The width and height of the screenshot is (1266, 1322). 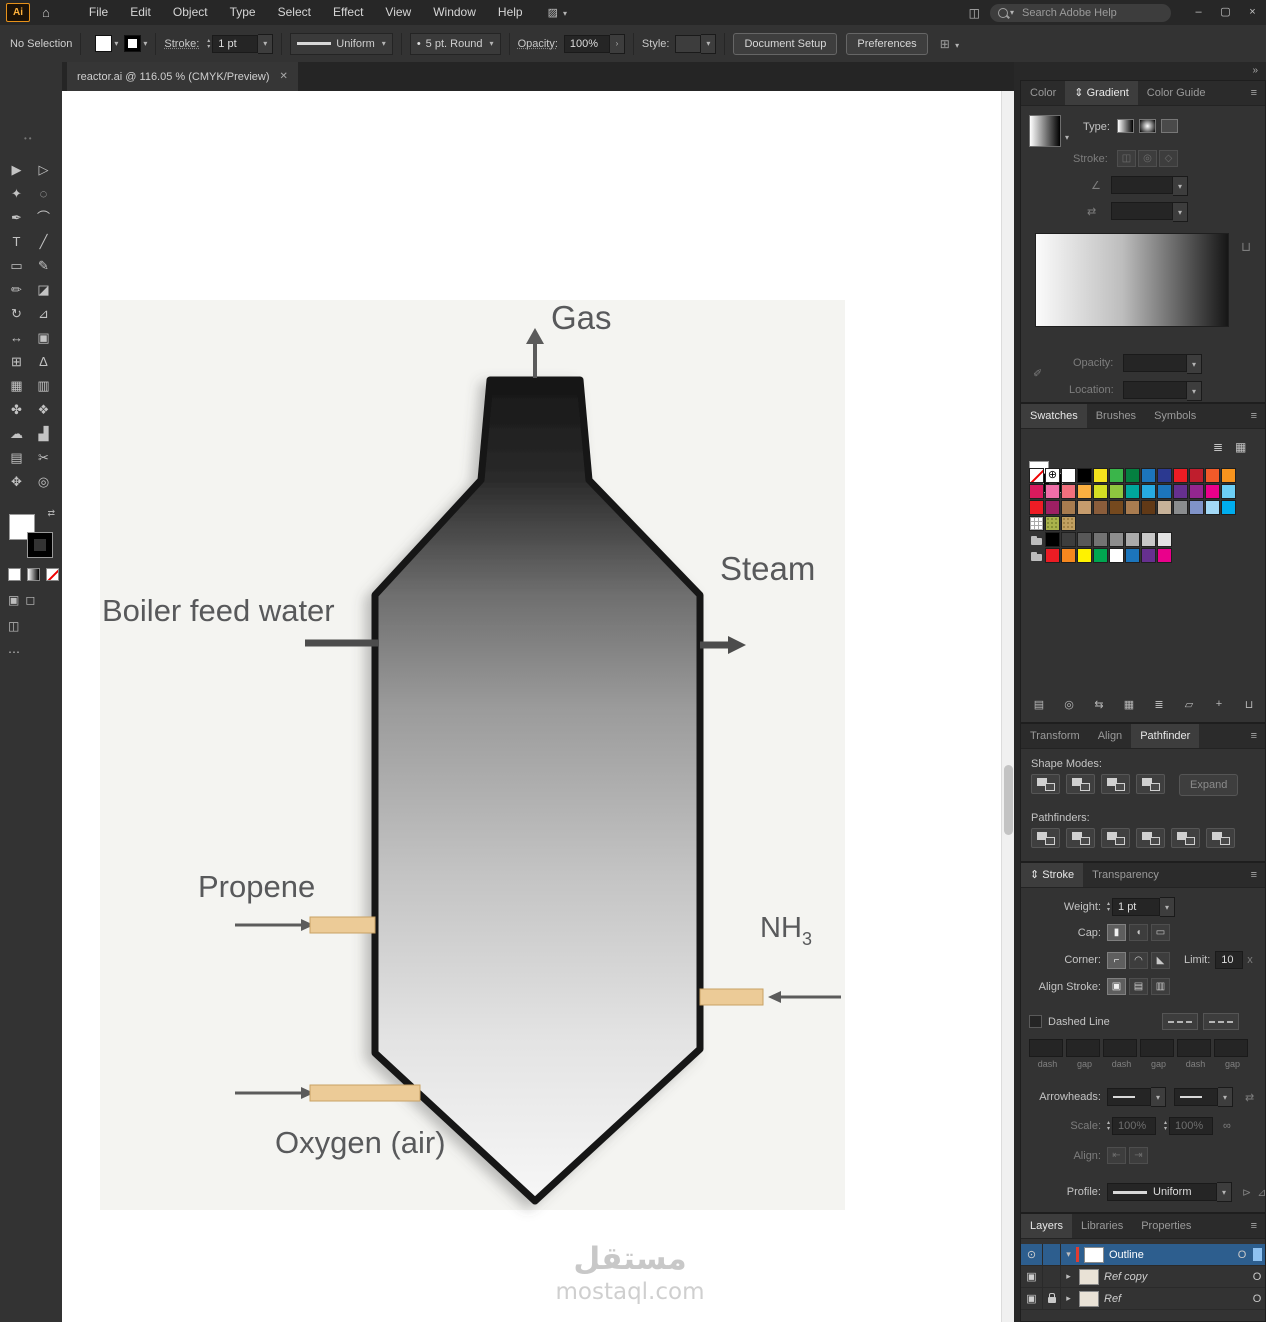 What do you see at coordinates (43, 314) in the screenshot?
I see `tool-scale: ⊿` at bounding box center [43, 314].